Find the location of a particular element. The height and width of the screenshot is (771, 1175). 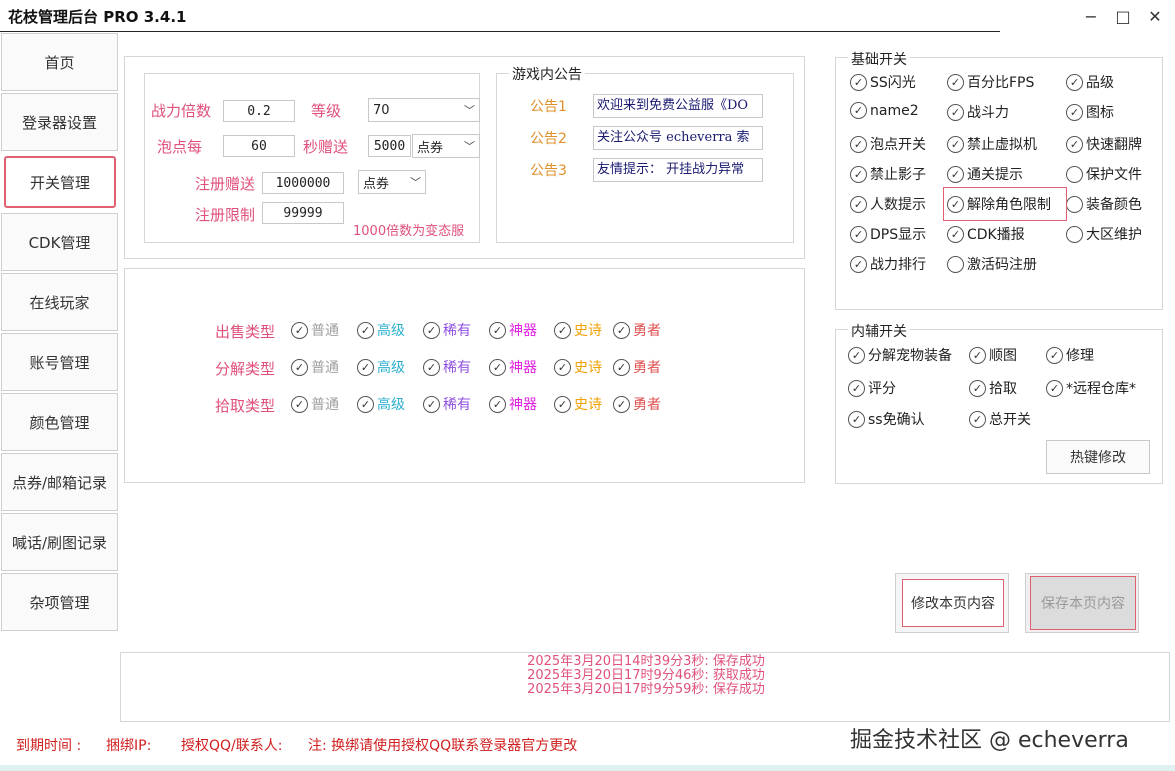

bubble-currency-select: 点券 ﹀ is located at coordinates (446, 146).